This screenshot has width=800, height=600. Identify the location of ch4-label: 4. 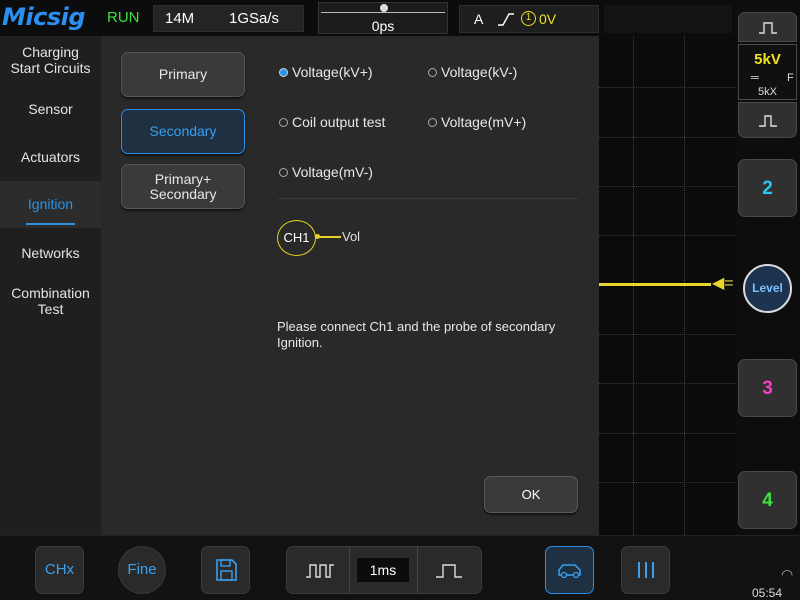
(767, 500).